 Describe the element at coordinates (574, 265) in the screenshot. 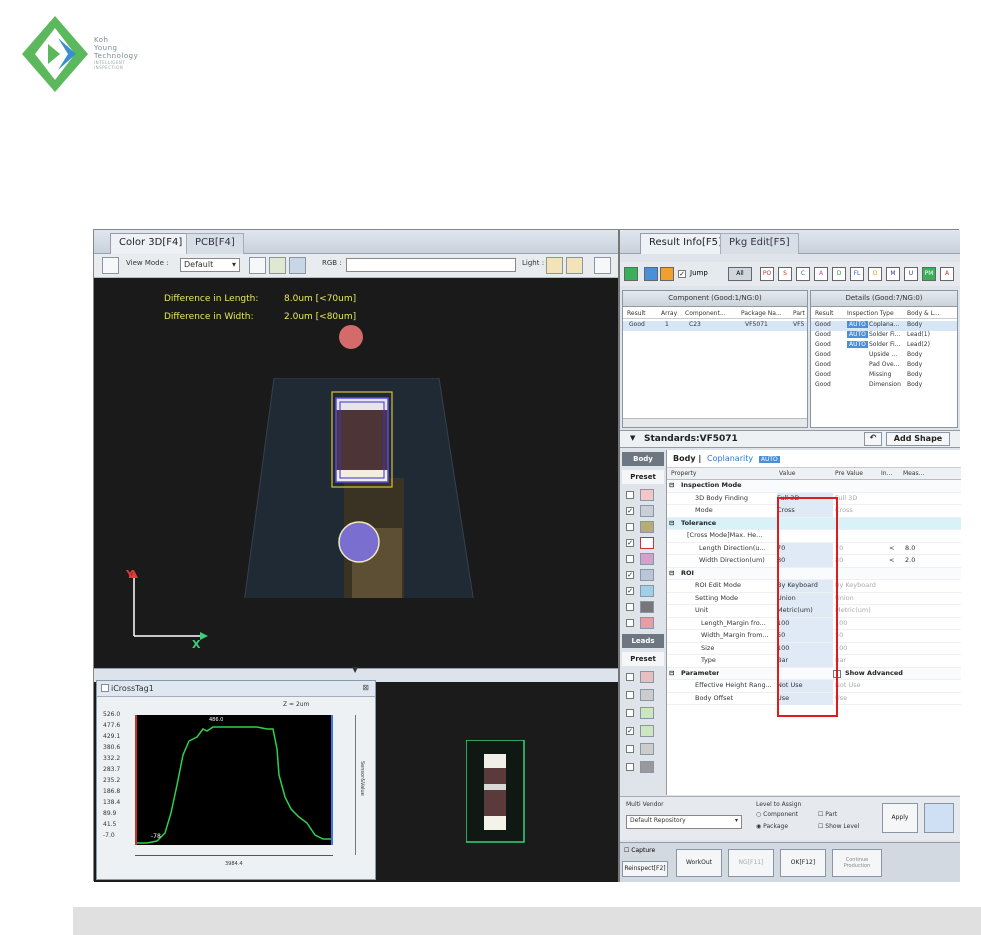

I see `light-two-icon` at that location.